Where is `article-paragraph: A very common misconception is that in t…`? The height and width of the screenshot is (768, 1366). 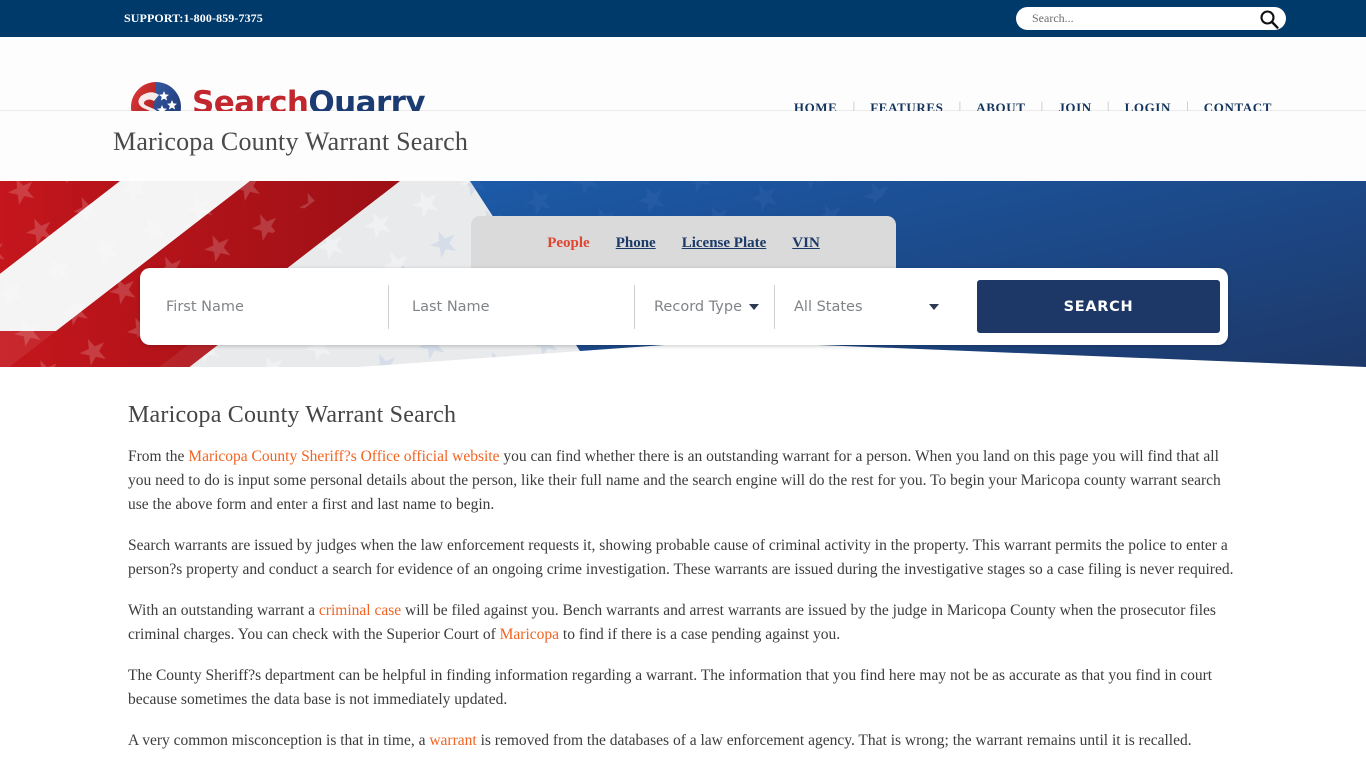 article-paragraph: A very common misconception is that in t… is located at coordinates (682, 741).